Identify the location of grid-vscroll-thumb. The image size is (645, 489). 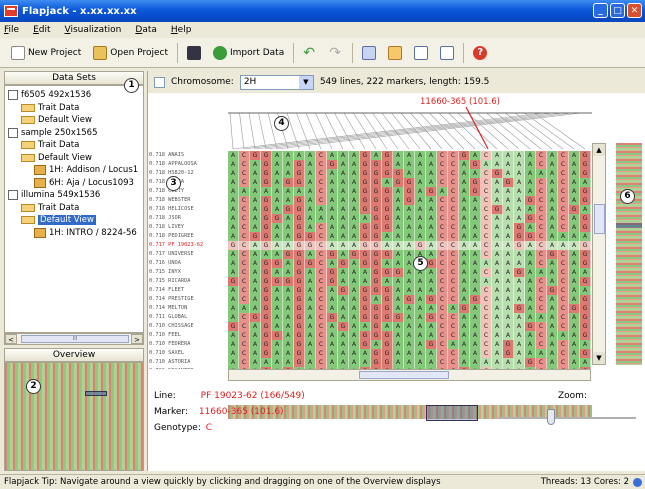
(599, 219).